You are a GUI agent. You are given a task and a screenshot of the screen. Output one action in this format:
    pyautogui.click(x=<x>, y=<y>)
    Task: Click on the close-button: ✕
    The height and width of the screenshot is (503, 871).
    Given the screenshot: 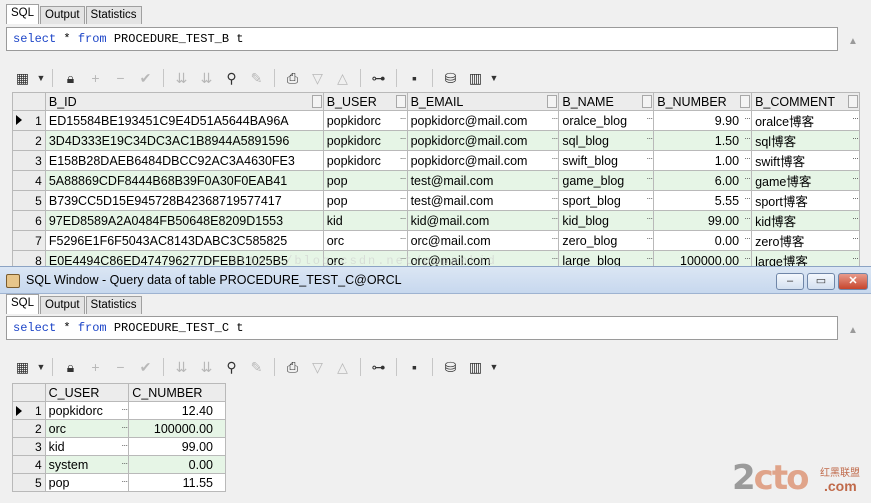 What is the action you would take?
    pyautogui.click(x=853, y=281)
    